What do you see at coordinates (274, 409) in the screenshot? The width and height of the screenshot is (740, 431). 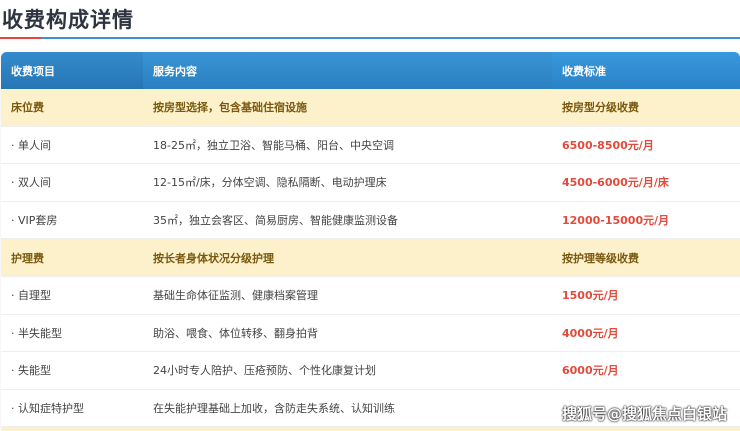 I see `row-content: 在失能护理基础上加收，含防走失系统、认知训练` at bounding box center [274, 409].